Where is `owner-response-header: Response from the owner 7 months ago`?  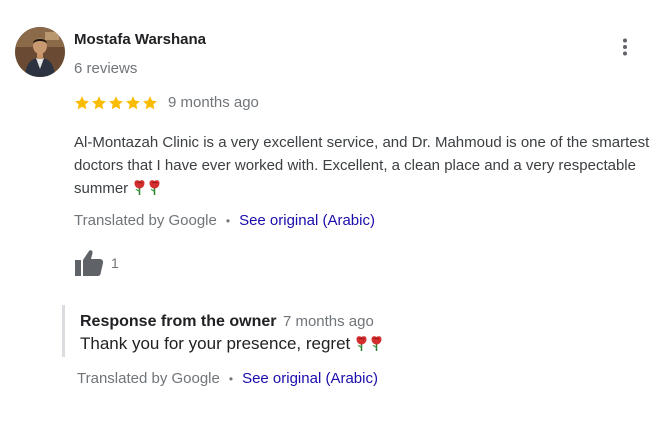
owner-response-header: Response from the owner 7 months ago is located at coordinates (227, 322).